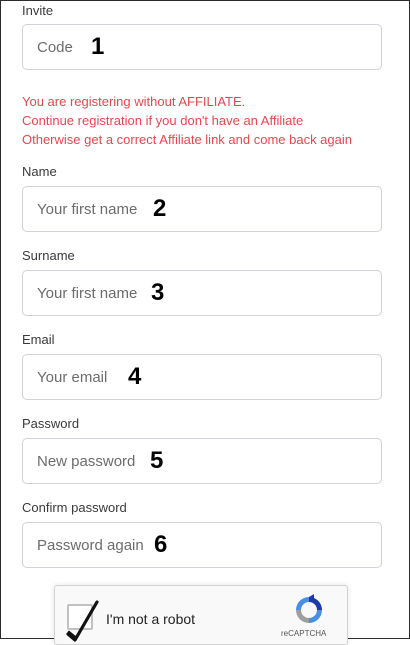  I want to click on invite-code-field: 1, so click(202, 47).